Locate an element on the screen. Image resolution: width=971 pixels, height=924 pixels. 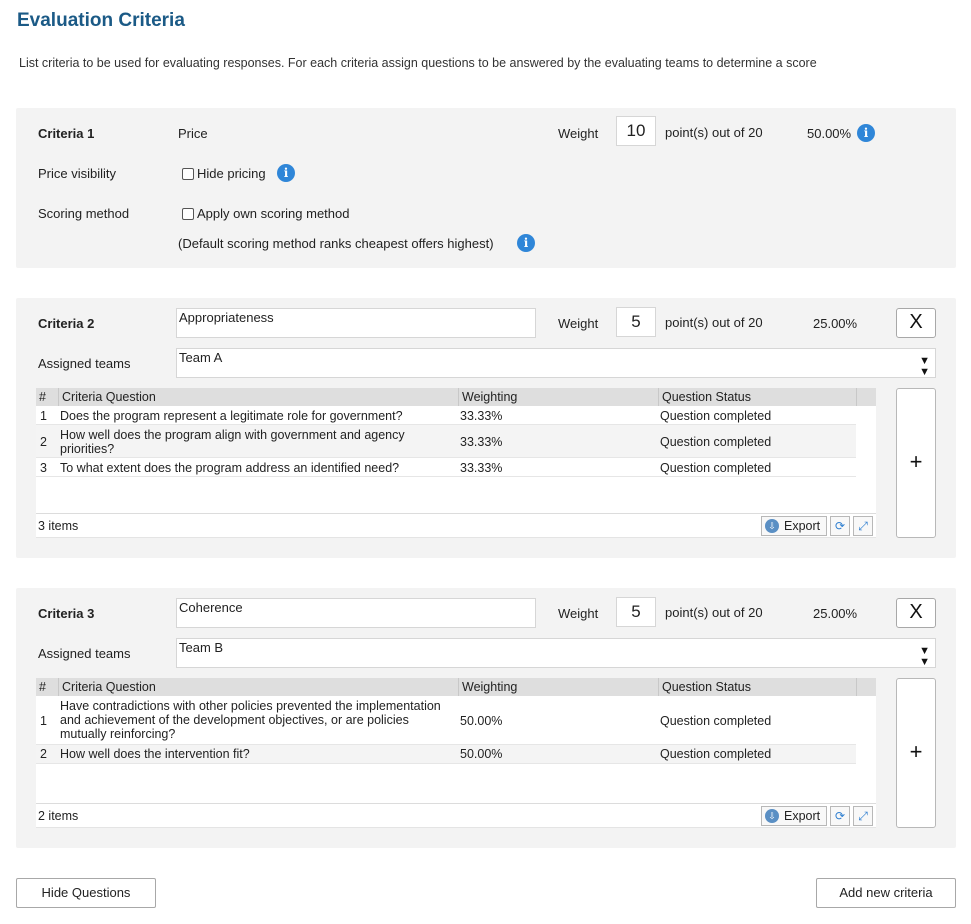
criteria-3-name-input: Coherence is located at coordinates (356, 613).